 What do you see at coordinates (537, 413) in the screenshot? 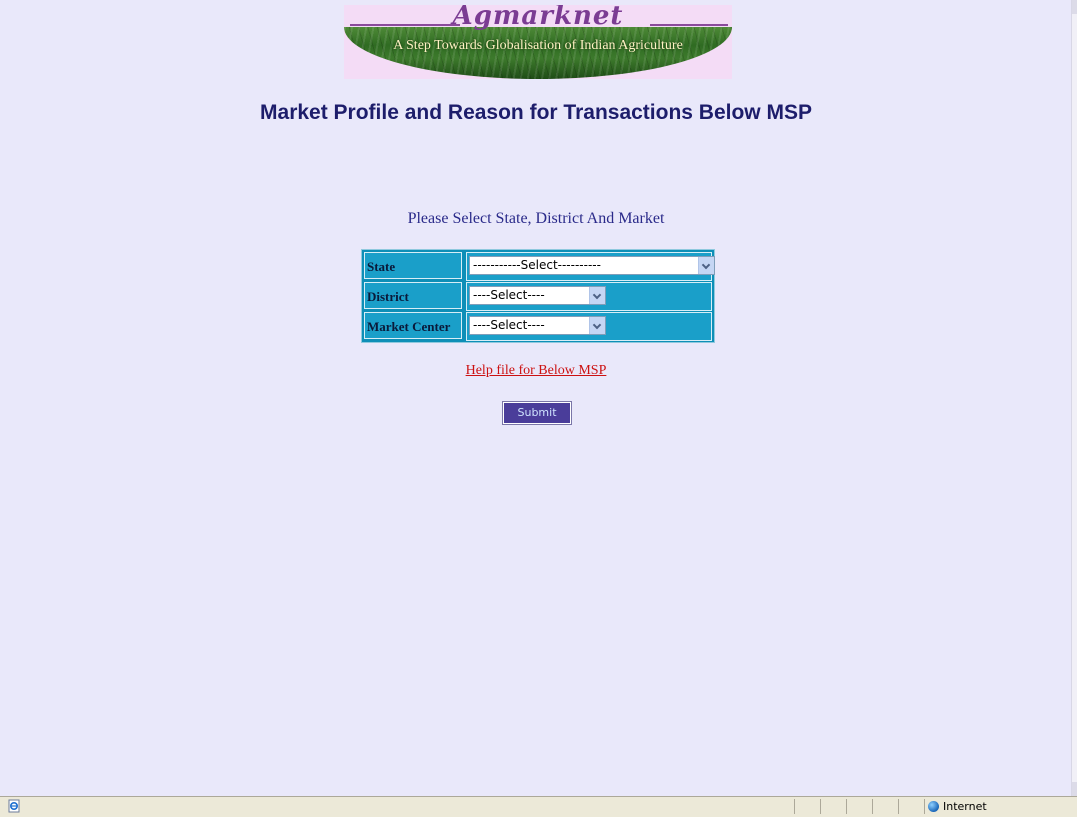
I see `submit-button: Submit` at bounding box center [537, 413].